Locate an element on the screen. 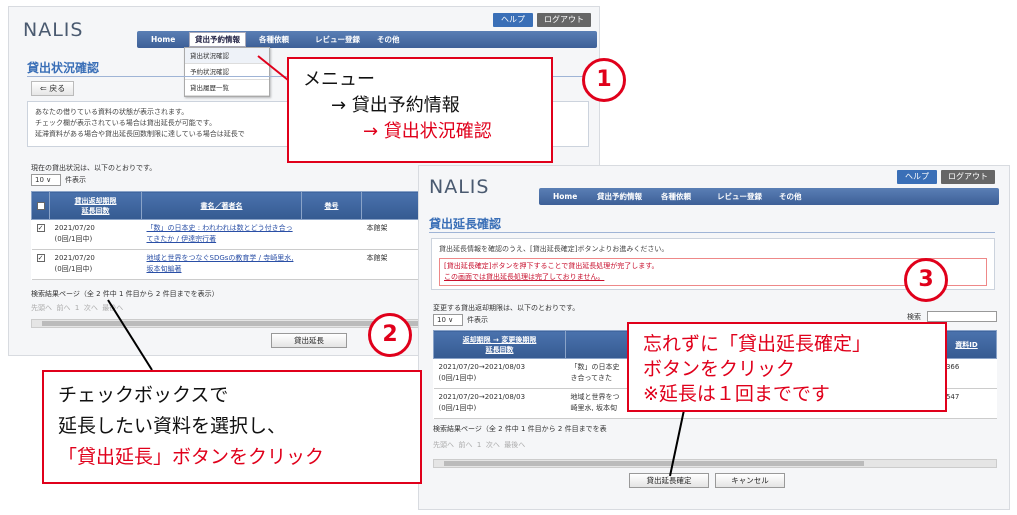  step-3-badge: 3 is located at coordinates (926, 280).